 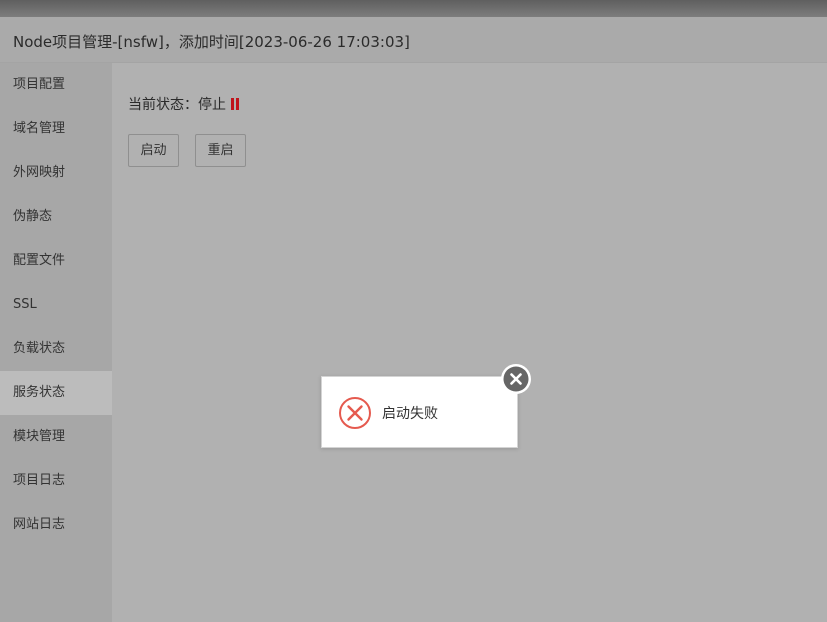 What do you see at coordinates (56, 305) in the screenshot?
I see `sidebar-item-ssl: SSL` at bounding box center [56, 305].